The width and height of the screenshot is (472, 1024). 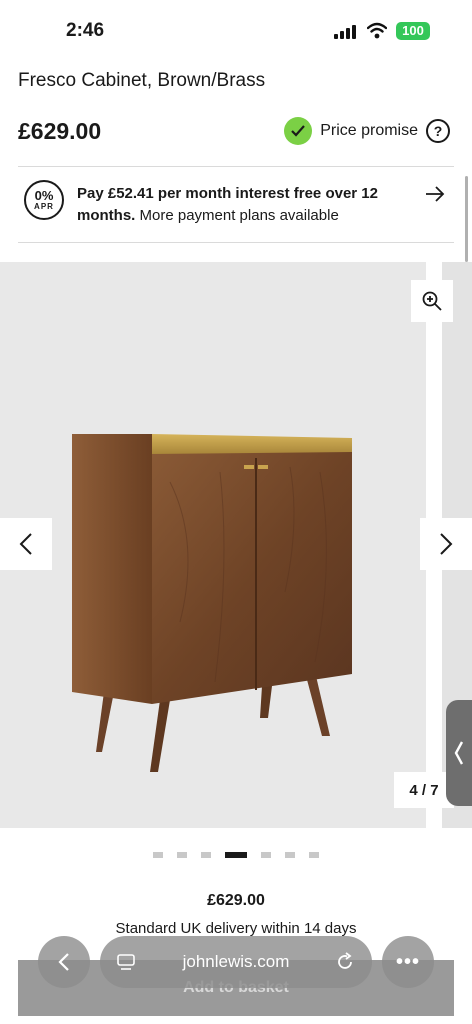 I want to click on address-bar: johnlewis.com, so click(x=236, y=962).